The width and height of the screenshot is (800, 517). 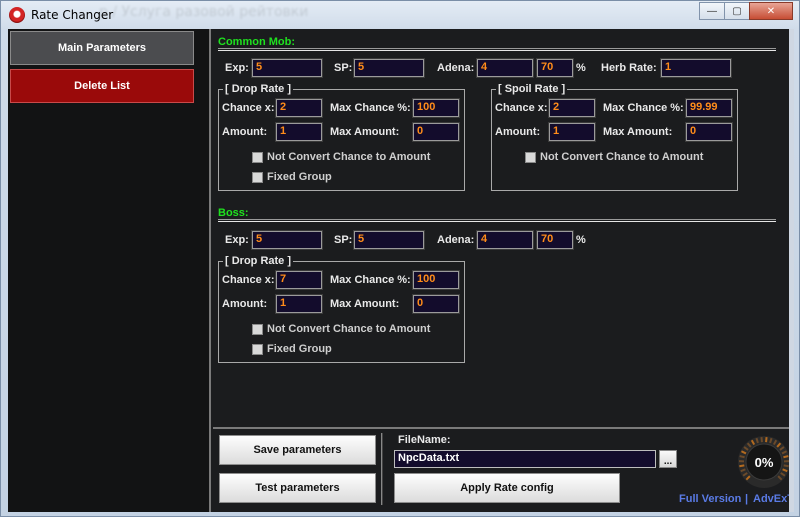 I want to click on common-drop-fixed-group-checkbox: Fixed Group, so click(x=292, y=177).